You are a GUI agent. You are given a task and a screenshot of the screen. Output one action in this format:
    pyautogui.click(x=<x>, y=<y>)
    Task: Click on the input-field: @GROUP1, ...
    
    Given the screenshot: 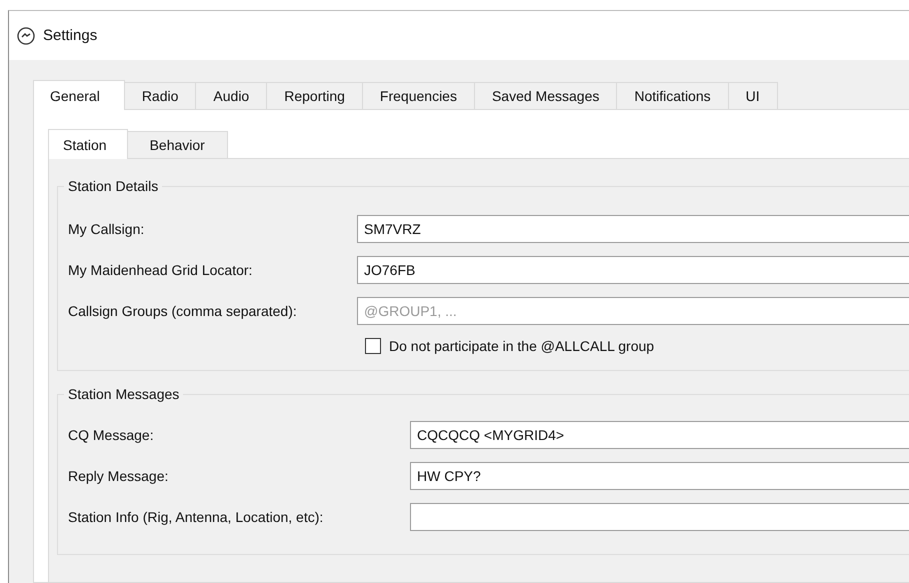 What is the action you would take?
    pyautogui.click(x=633, y=311)
    